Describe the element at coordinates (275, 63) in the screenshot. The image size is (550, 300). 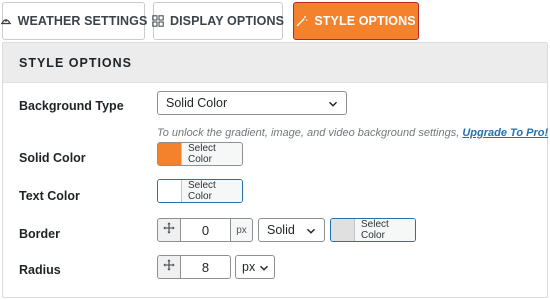
I see `section-title: STYLE OPTIONS` at that location.